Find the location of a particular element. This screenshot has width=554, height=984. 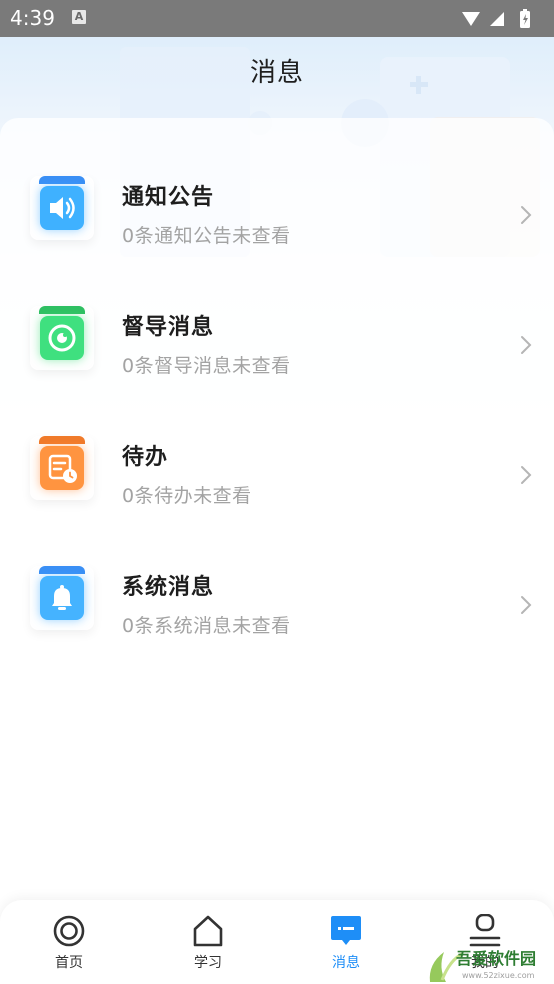

eye-circle-icon is located at coordinates (62, 338).